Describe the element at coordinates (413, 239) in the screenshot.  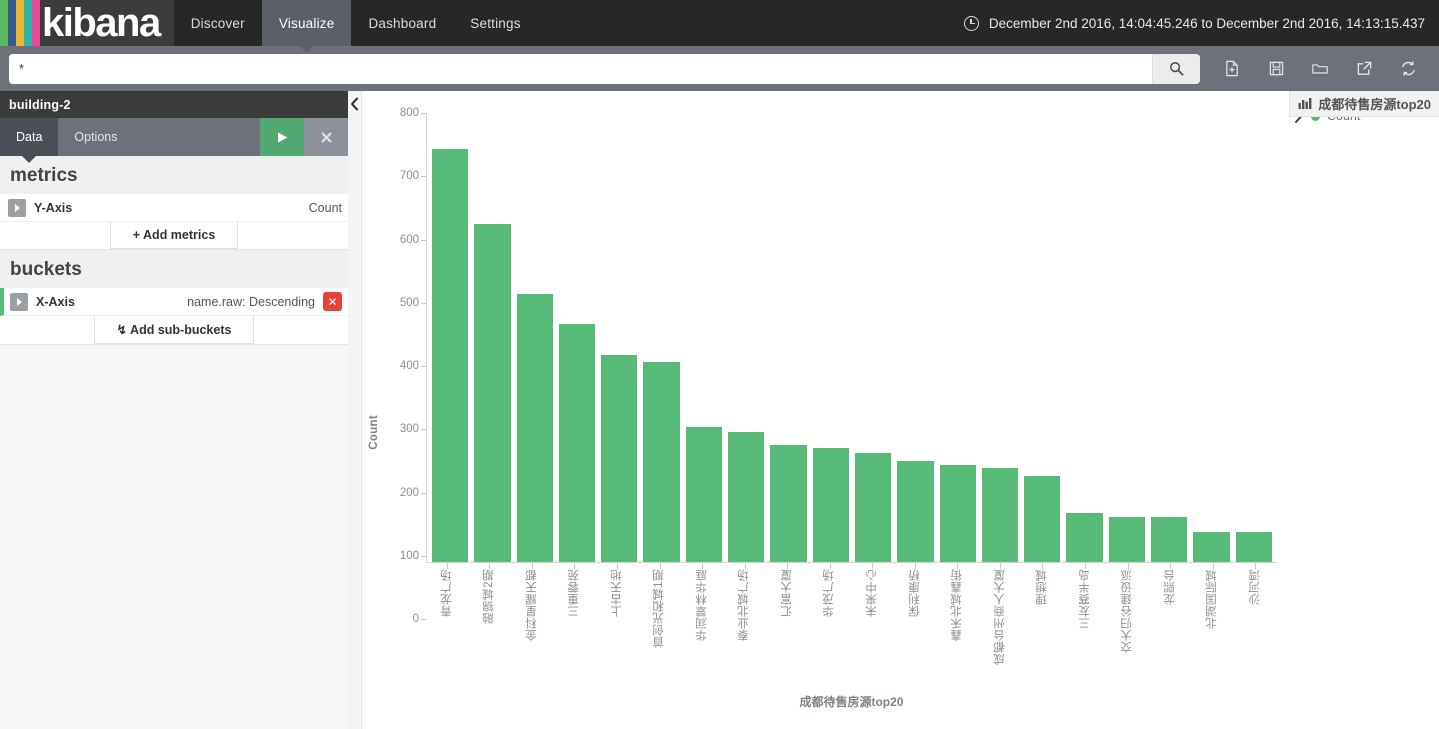
I see `y-axis-tick-label: 600` at that location.